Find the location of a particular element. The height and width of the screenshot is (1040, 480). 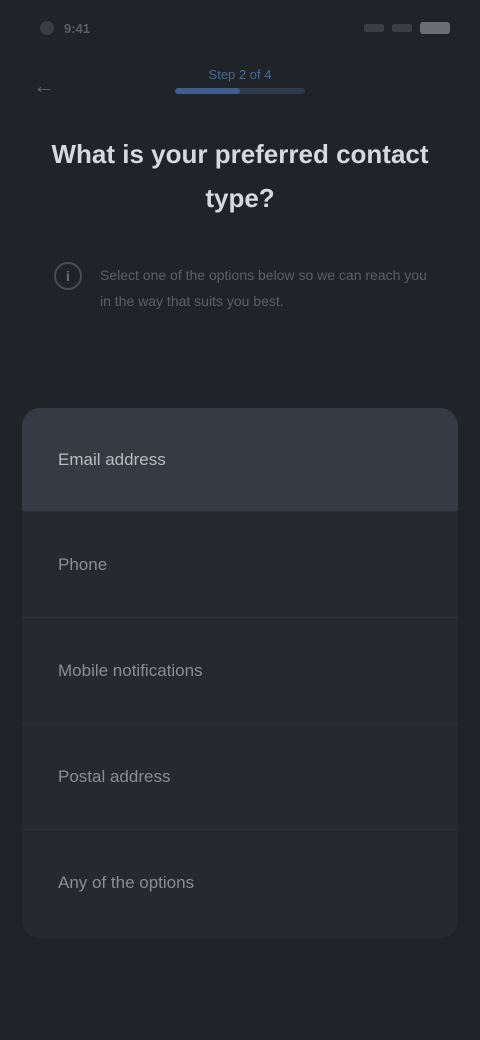

status-left: 9:41 is located at coordinates (65, 28).